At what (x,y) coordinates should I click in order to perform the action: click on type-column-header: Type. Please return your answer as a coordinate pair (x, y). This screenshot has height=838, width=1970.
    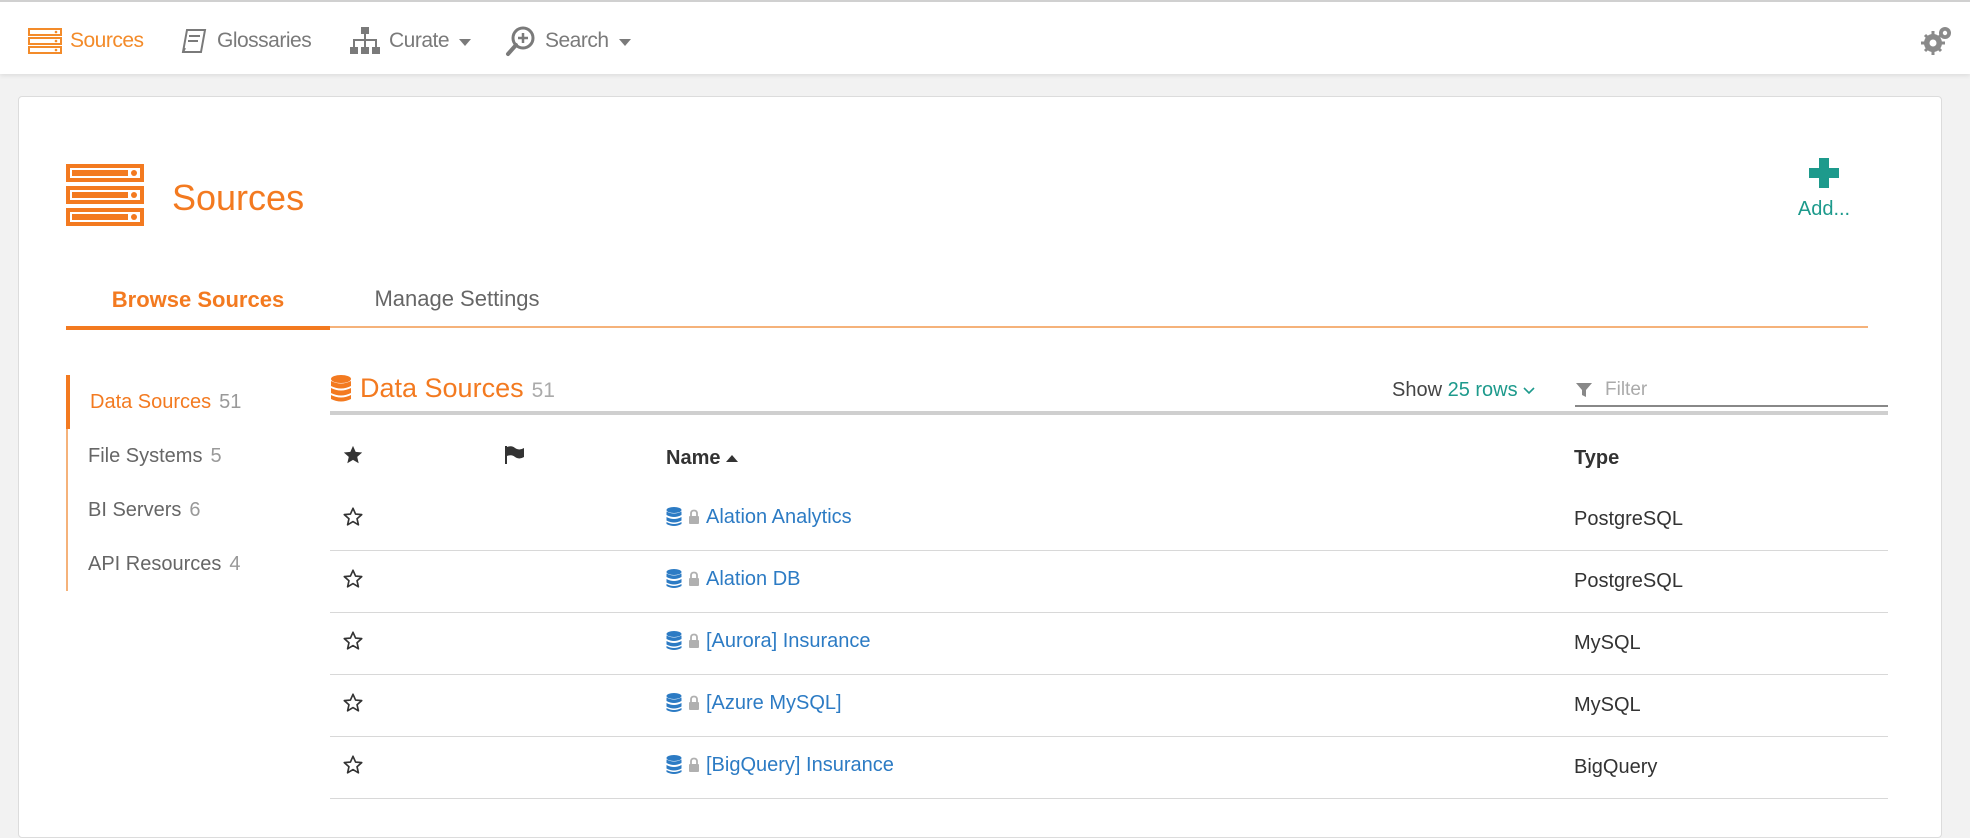
    Looking at the image, I should click on (1730, 458).